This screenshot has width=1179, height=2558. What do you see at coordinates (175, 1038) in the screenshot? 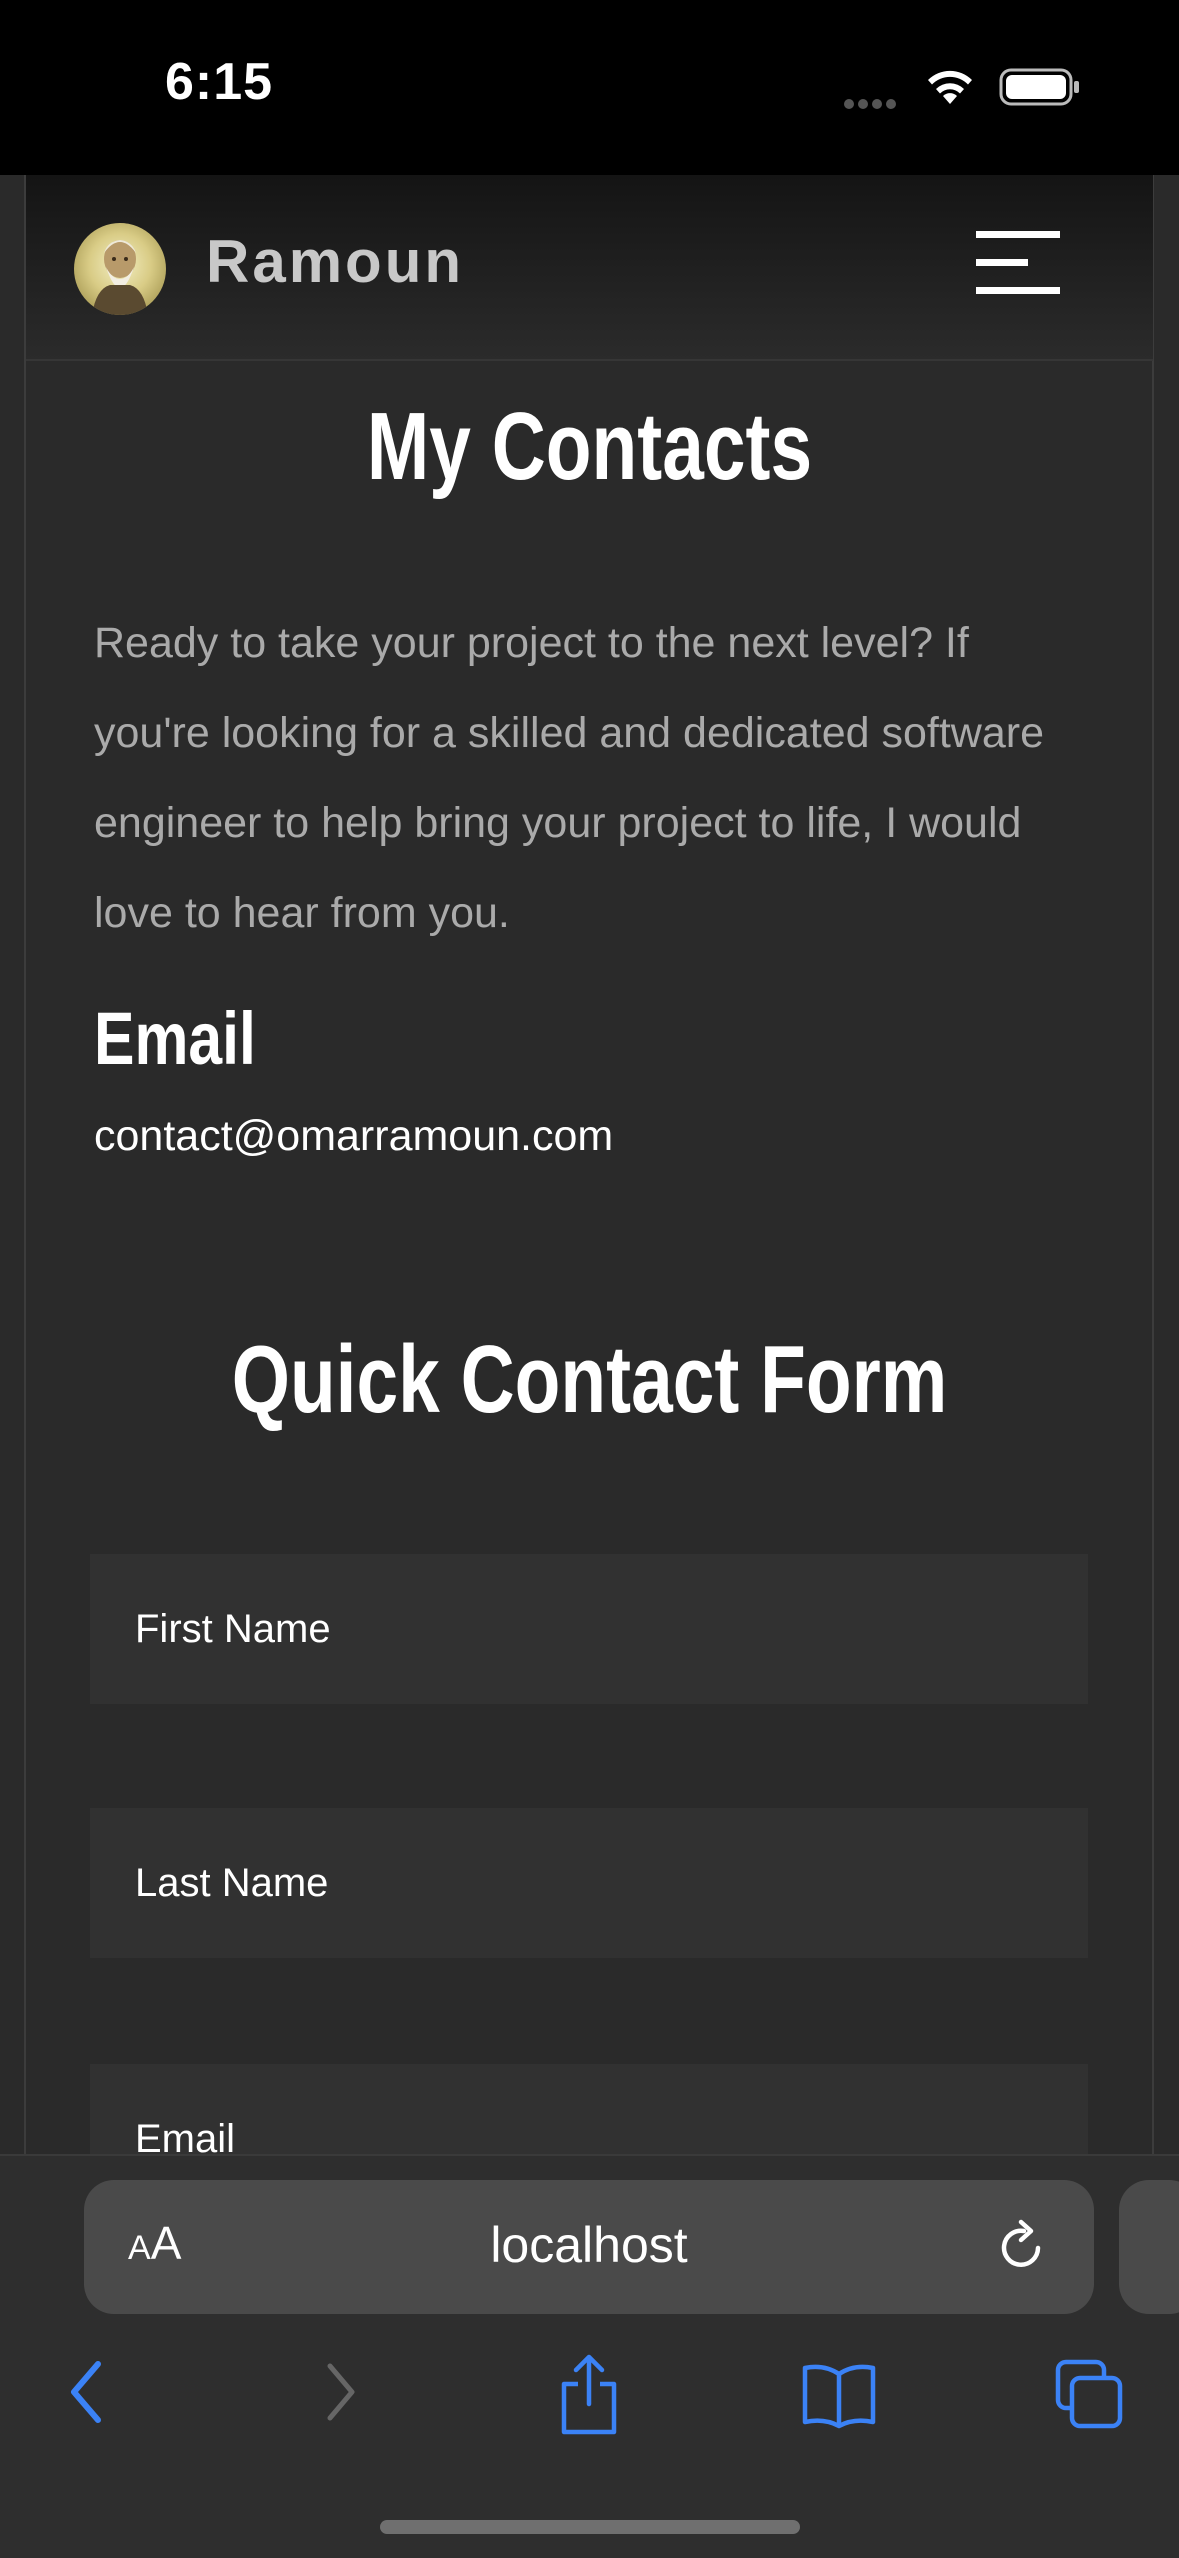
I see `email-heading: Email` at bounding box center [175, 1038].